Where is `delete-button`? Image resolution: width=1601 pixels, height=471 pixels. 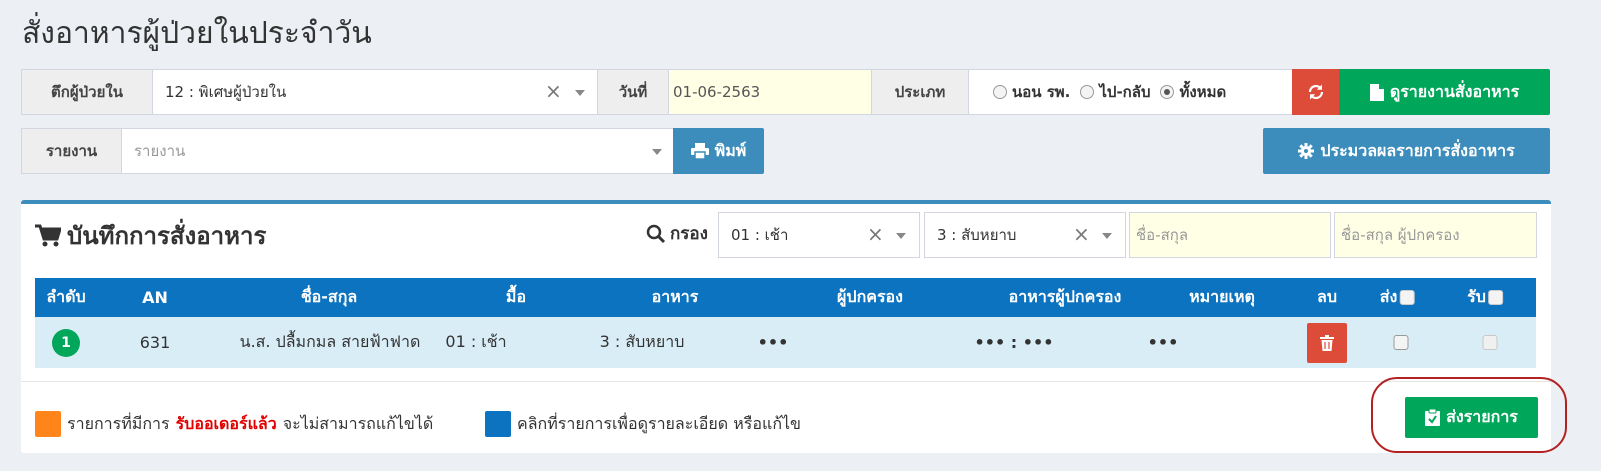 delete-button is located at coordinates (1327, 342).